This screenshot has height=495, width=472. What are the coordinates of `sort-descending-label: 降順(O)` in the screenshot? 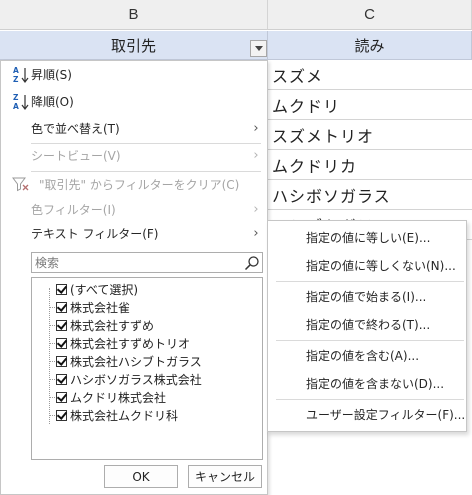 It's located at (52, 101).